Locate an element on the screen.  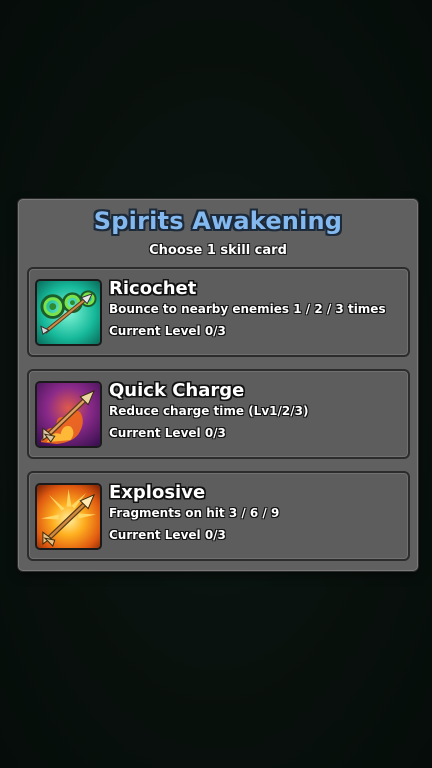
explosive-arrow-icon is located at coordinates (68, 516).